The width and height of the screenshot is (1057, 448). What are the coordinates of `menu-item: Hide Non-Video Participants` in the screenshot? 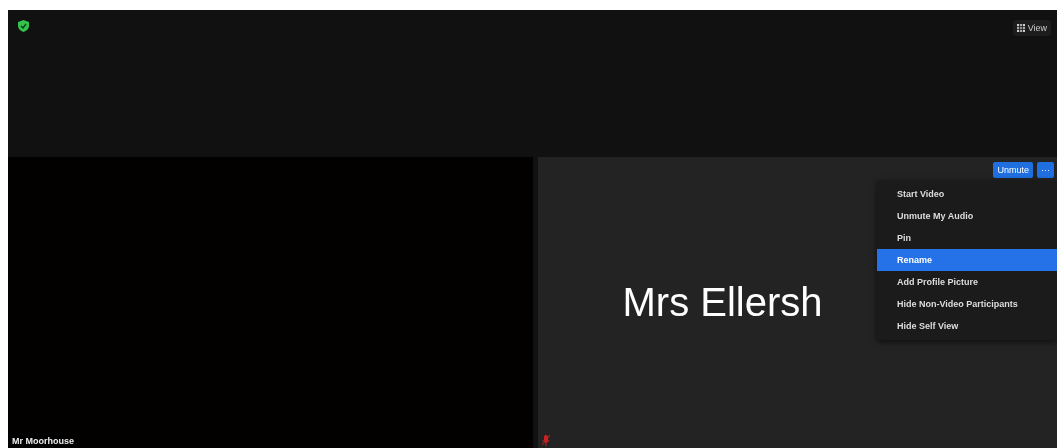 It's located at (967, 304).